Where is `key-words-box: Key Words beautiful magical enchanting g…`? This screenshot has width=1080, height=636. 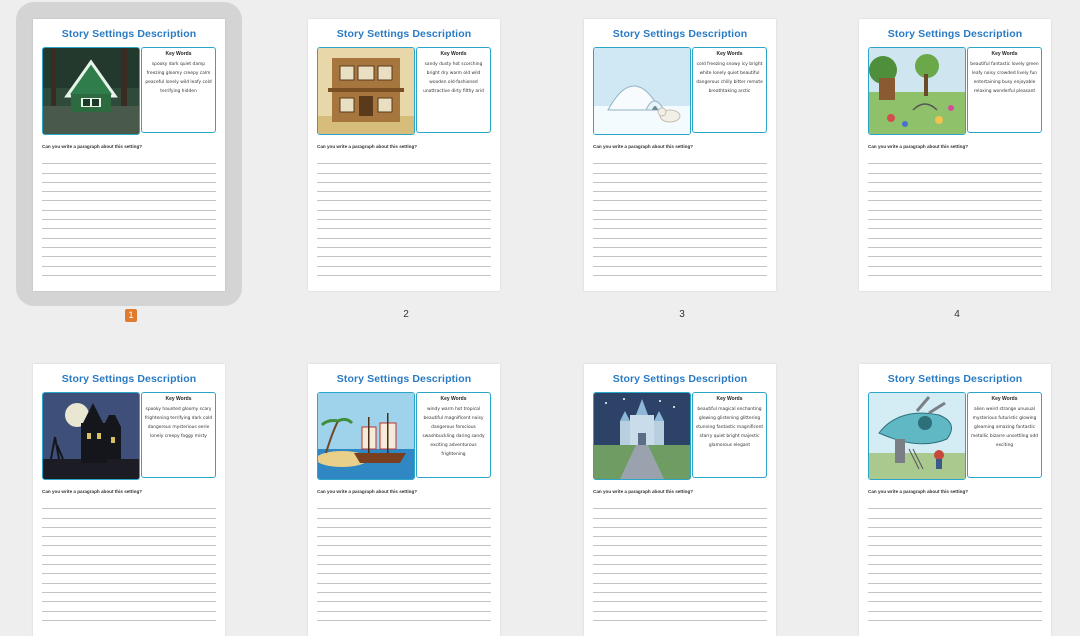
key-words-box: Key Words beautiful magical enchanting g… is located at coordinates (729, 435).